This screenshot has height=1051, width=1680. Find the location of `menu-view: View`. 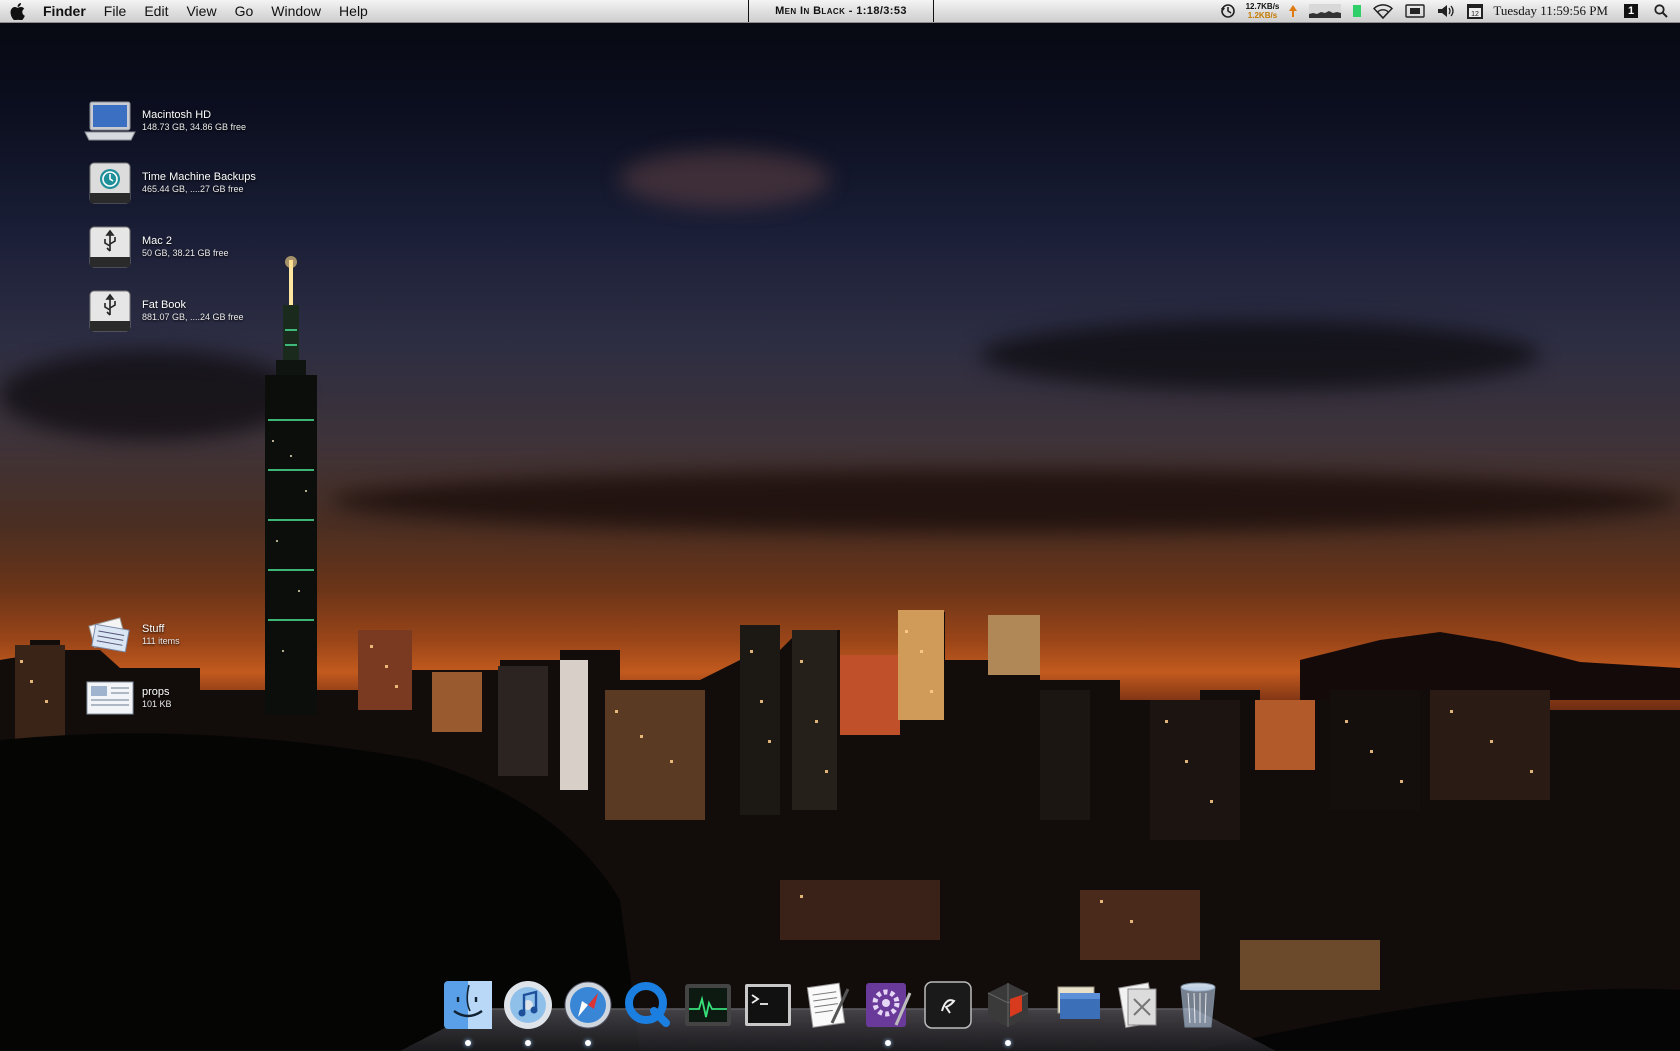

menu-view: View is located at coordinates (201, 11).